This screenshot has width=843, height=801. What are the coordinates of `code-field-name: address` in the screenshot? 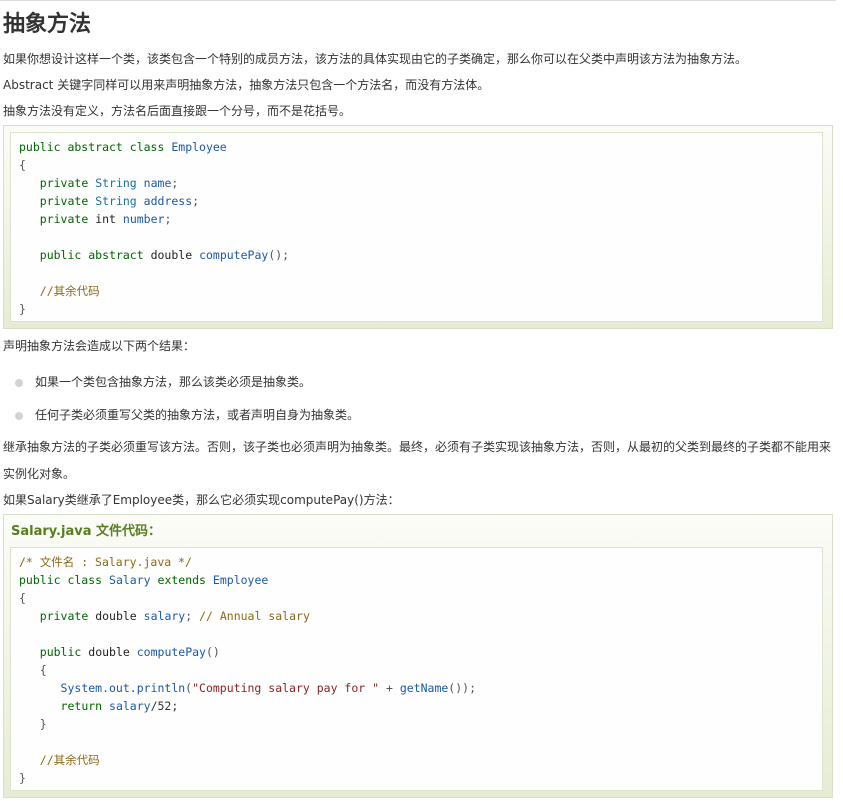 It's located at (168, 201).